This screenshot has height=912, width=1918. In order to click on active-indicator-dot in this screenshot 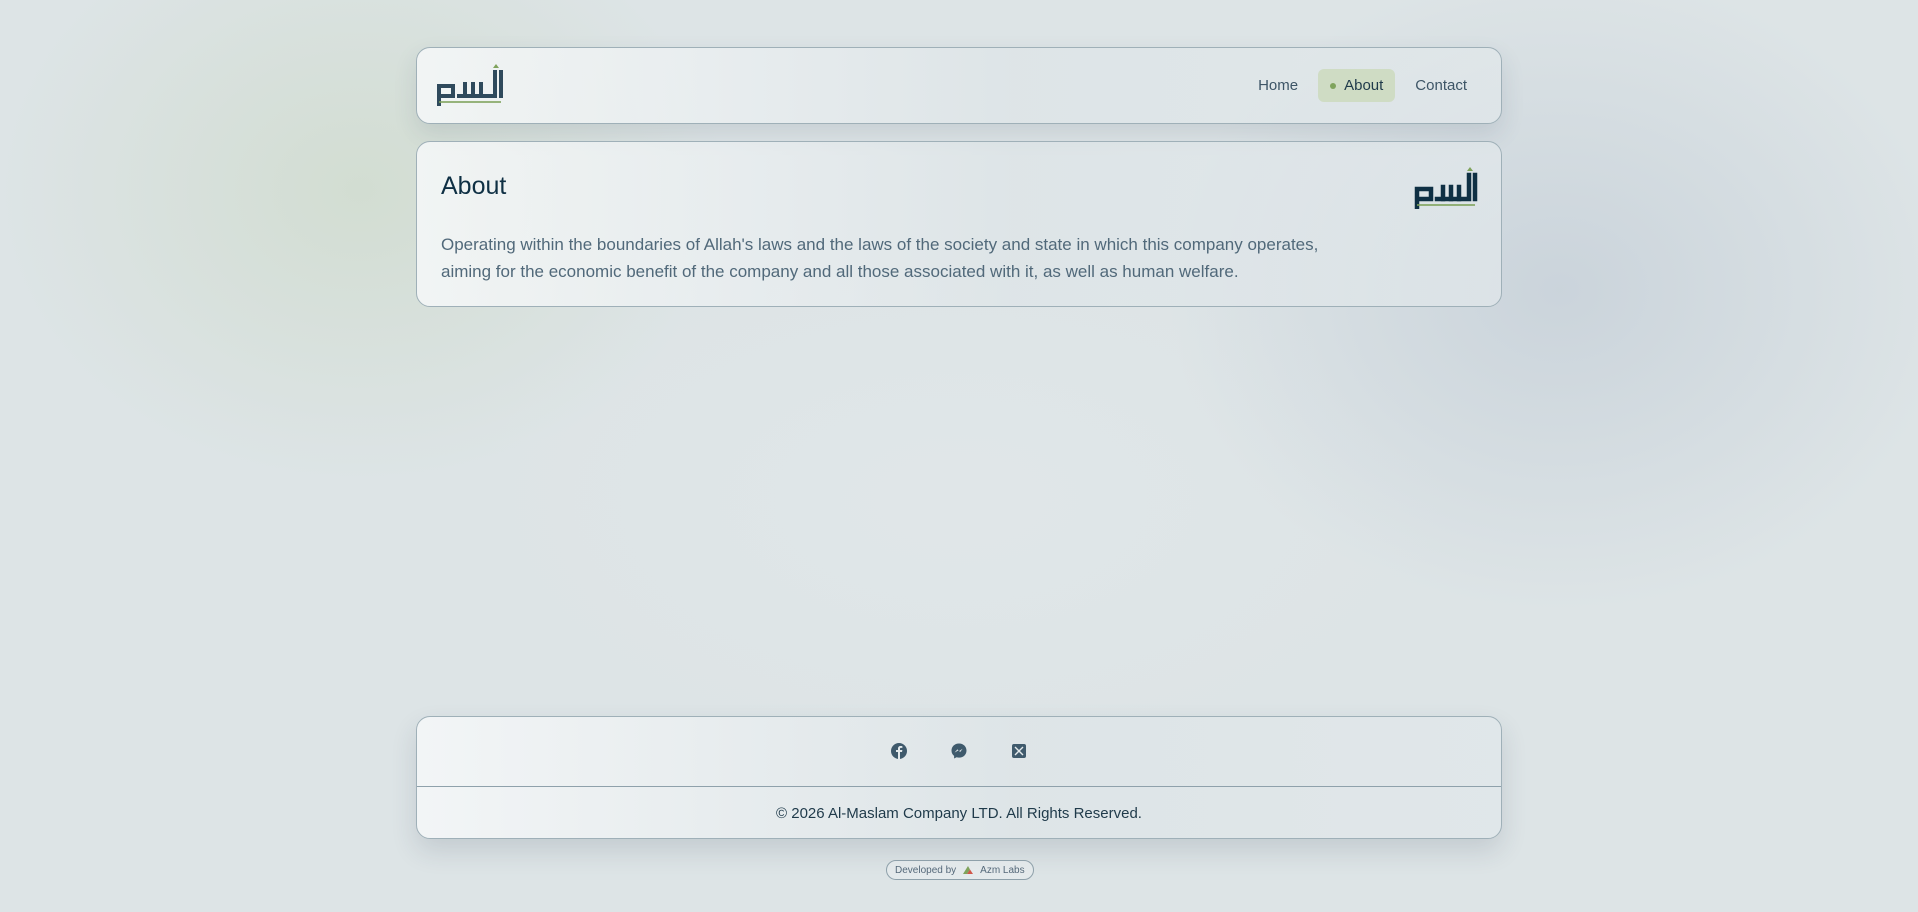, I will do `click(1333, 85)`.